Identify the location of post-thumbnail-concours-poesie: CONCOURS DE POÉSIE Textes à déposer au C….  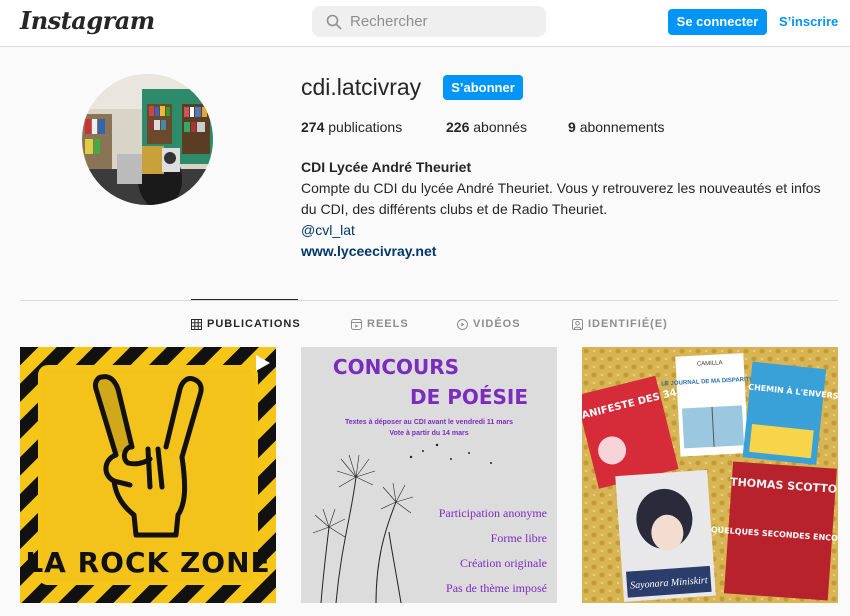
(429, 475).